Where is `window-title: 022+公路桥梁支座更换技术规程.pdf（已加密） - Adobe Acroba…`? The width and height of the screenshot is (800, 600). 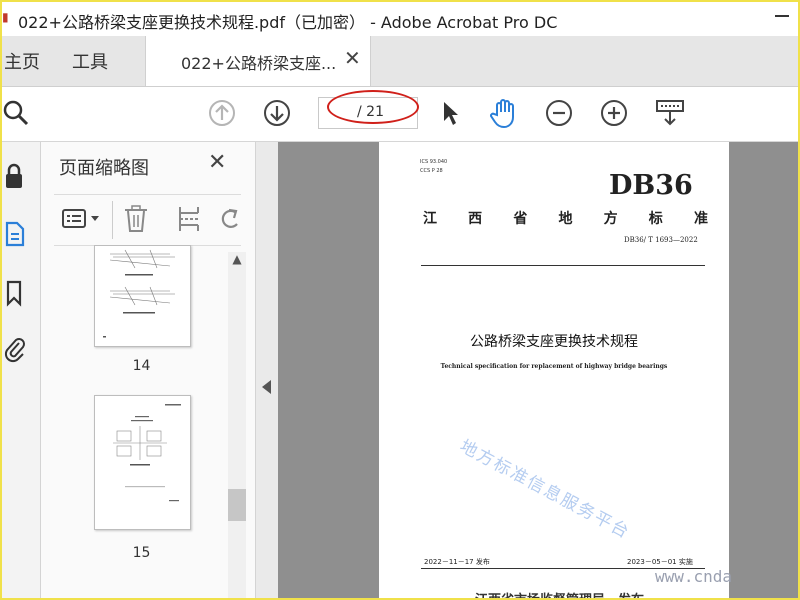
window-title: 022+公路桥梁支座更换技术规程.pdf（已加密） - Adobe Acroba… is located at coordinates (288, 22).